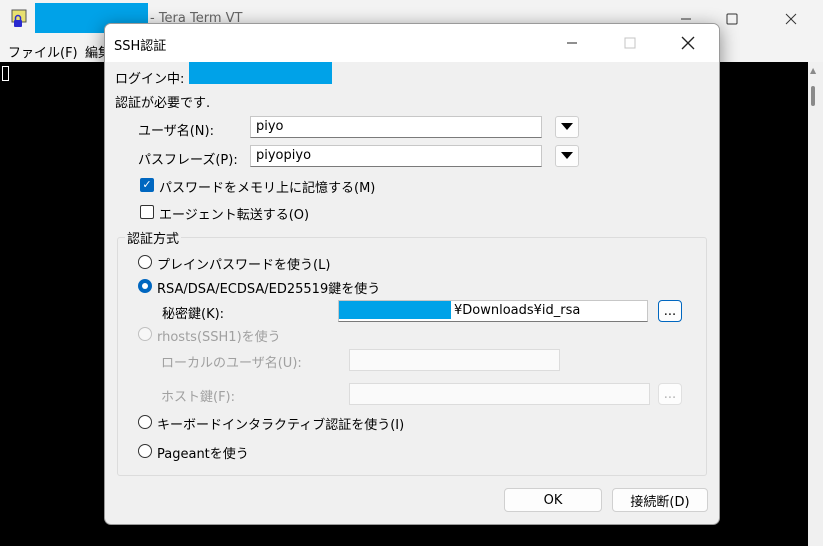 This screenshot has height=546, width=823. What do you see at coordinates (280, 423) in the screenshot?
I see `keyboard-interactive-label: キーボードインタラクティブ認証を使う(I)` at bounding box center [280, 423].